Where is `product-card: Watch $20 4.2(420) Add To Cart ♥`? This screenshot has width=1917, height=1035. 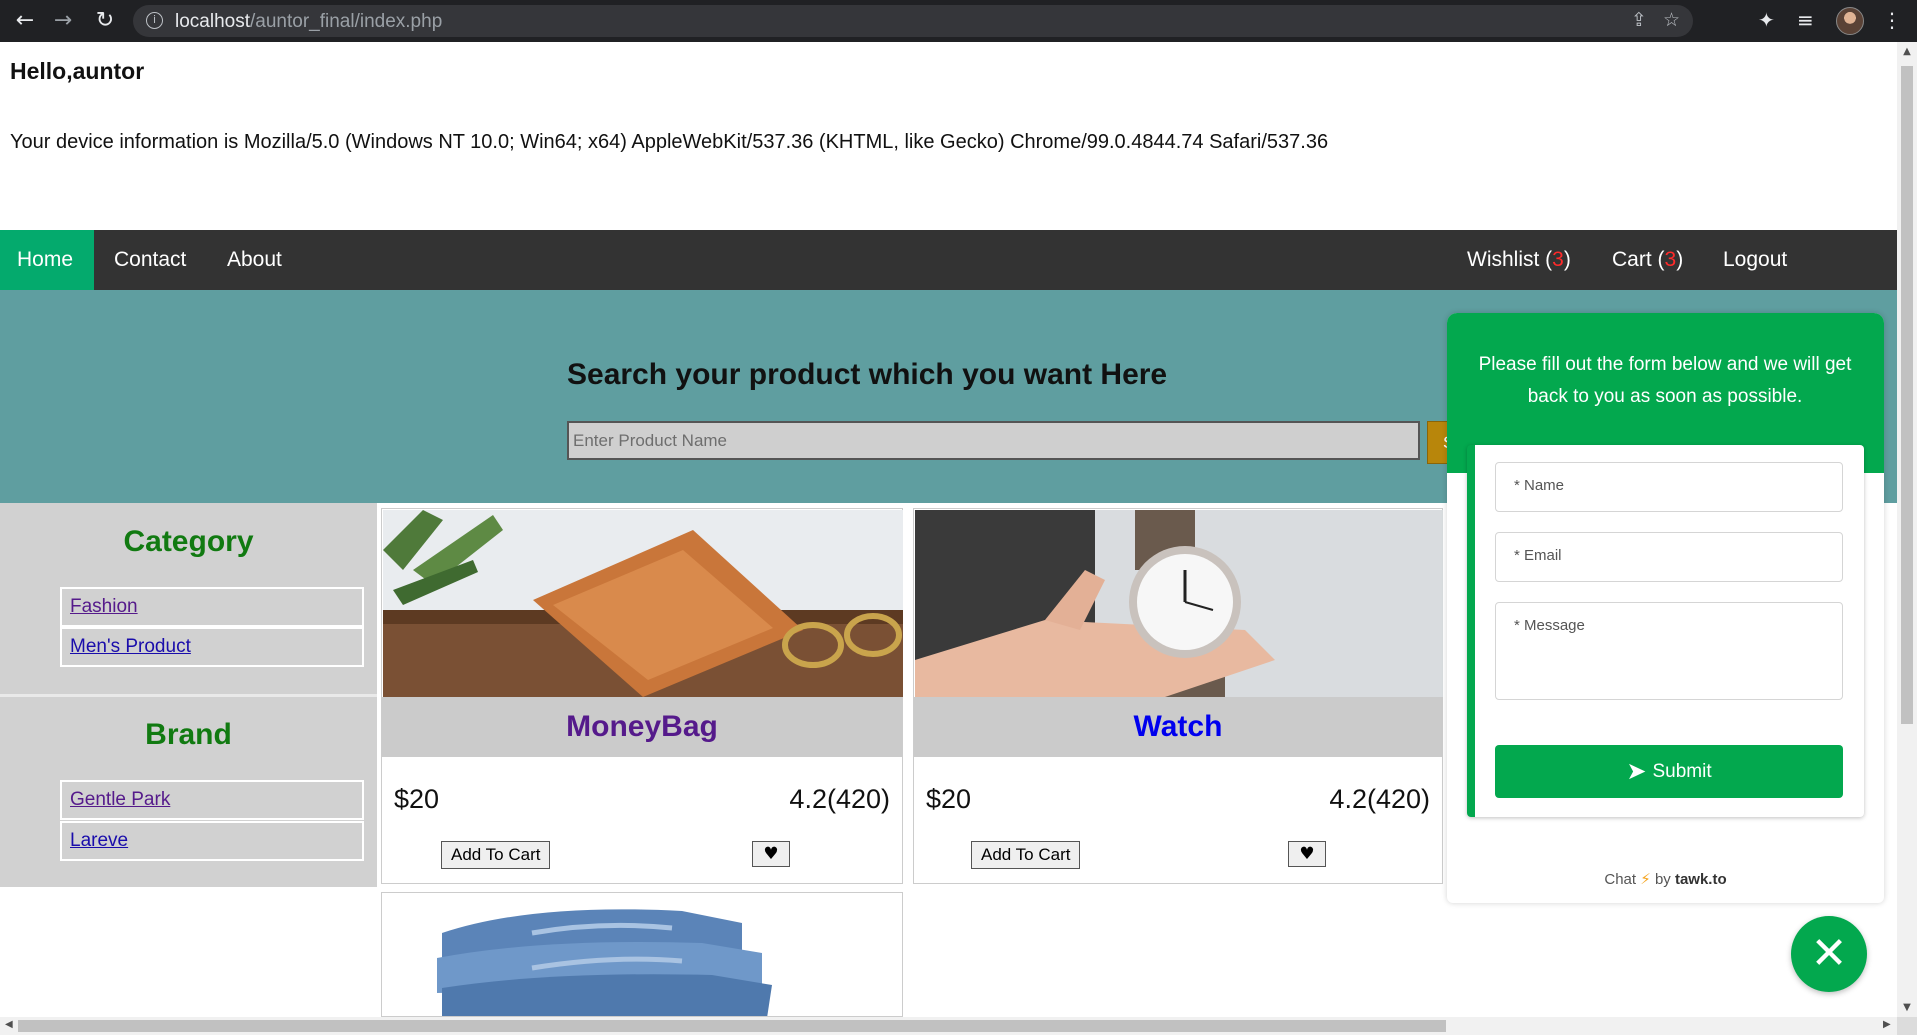 product-card: Watch $20 4.2(420) Add To Cart ♥ is located at coordinates (1178, 696).